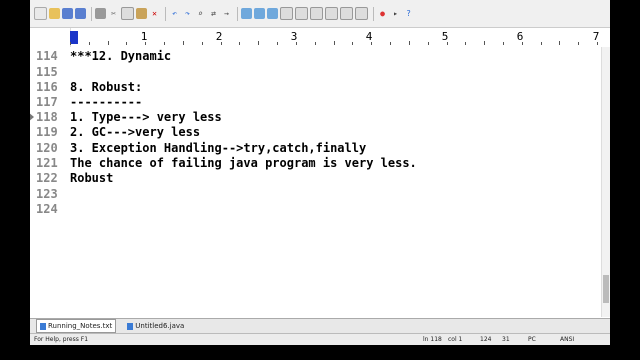 The image size is (640, 360). I want to click on line-text: 1. Type---> very less, so click(146, 117).